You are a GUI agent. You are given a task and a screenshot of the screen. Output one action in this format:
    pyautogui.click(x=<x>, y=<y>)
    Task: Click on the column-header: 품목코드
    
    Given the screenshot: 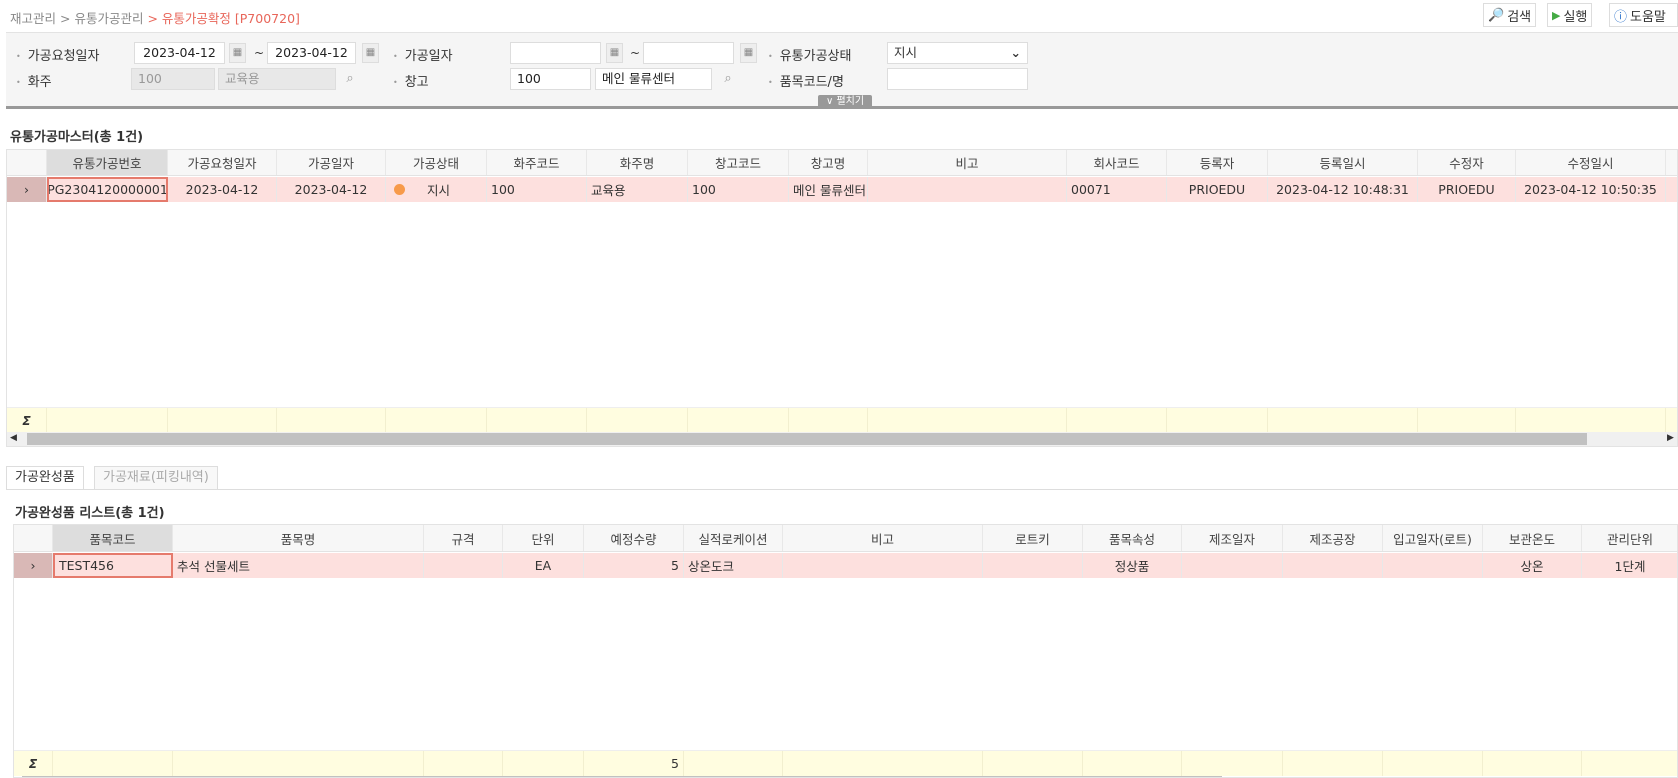 What is the action you would take?
    pyautogui.click(x=113, y=538)
    